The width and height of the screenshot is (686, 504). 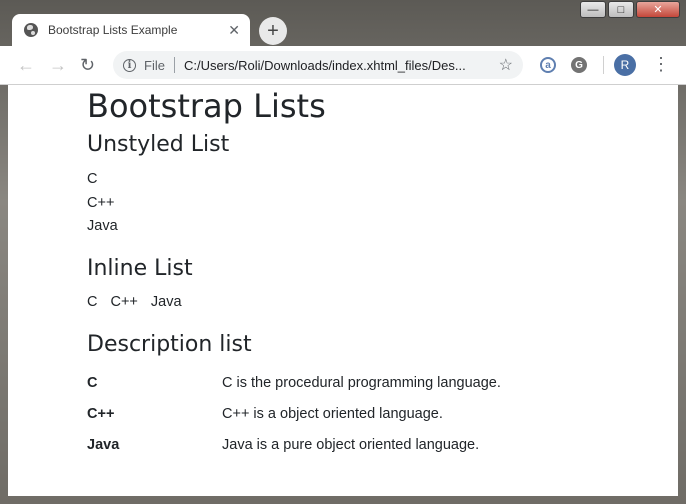 I want to click on globe-icon, so click(x=31, y=30).